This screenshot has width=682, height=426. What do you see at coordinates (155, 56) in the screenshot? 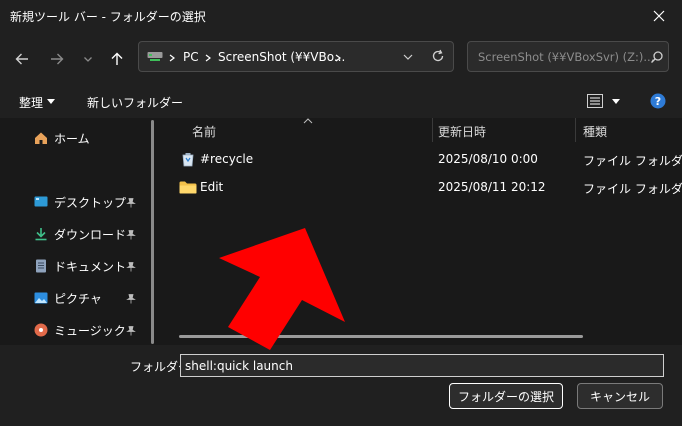
I see `network-drive-icon` at bounding box center [155, 56].